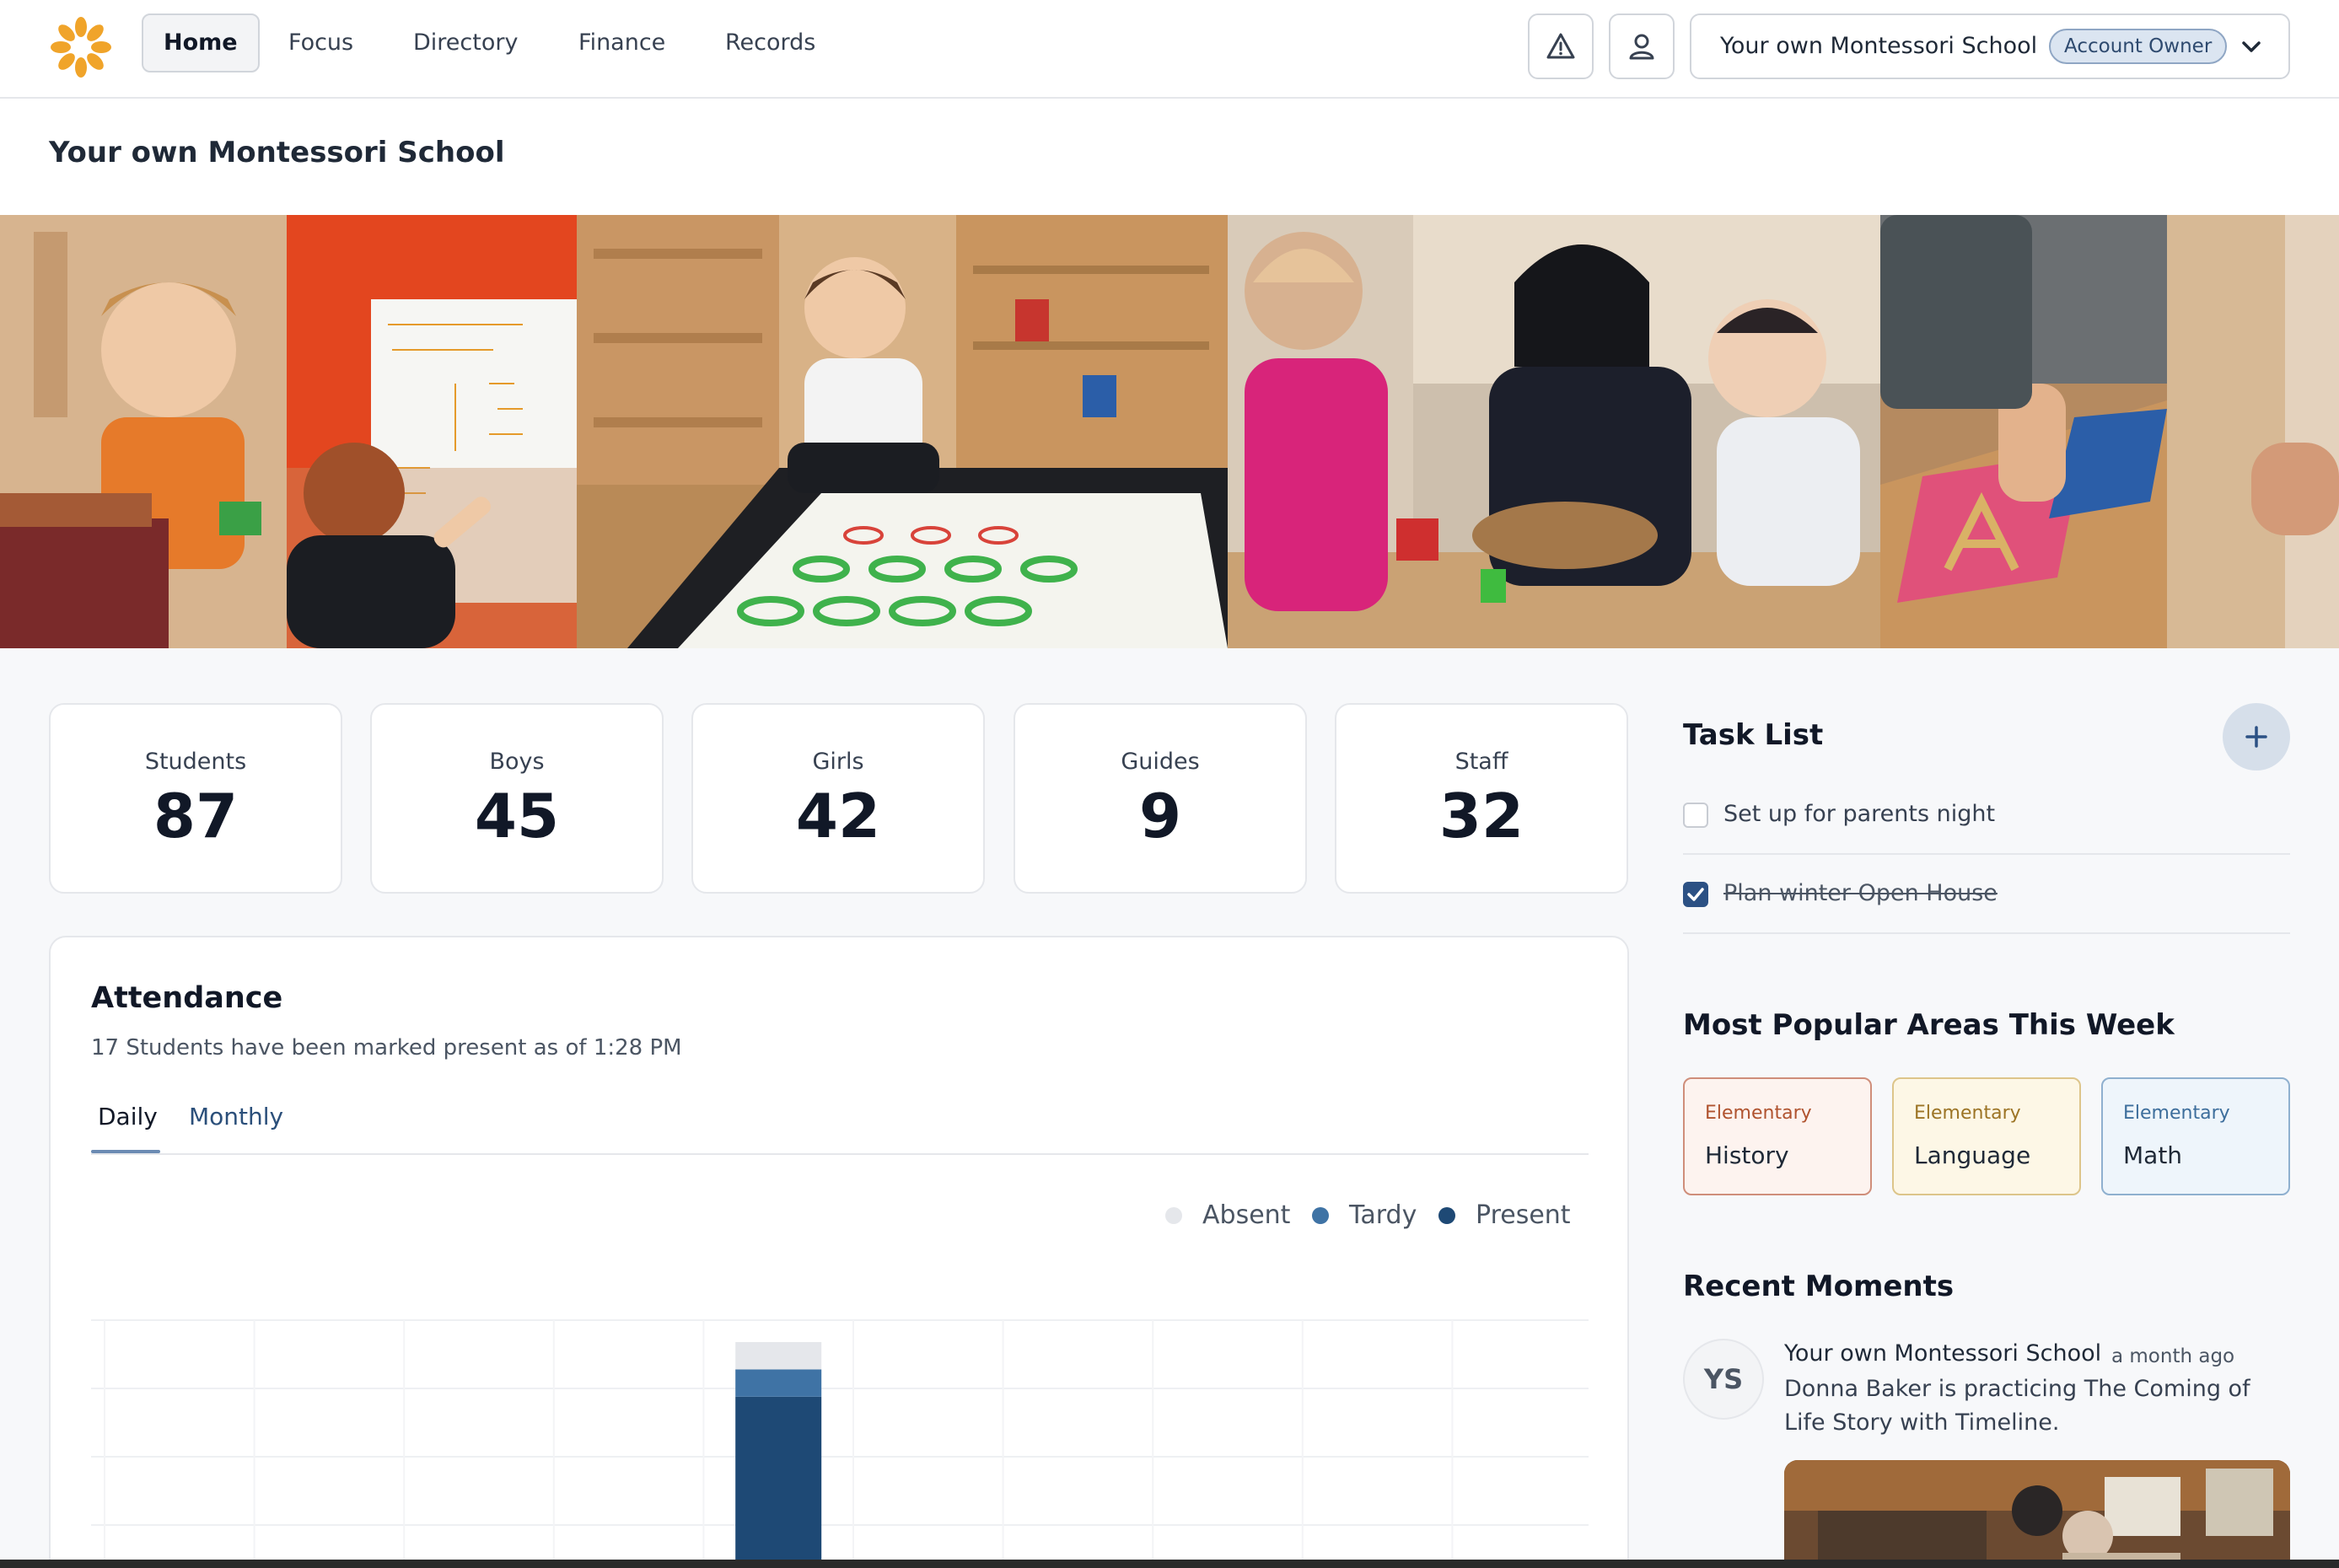  I want to click on nav-focus: Focus, so click(320, 43).